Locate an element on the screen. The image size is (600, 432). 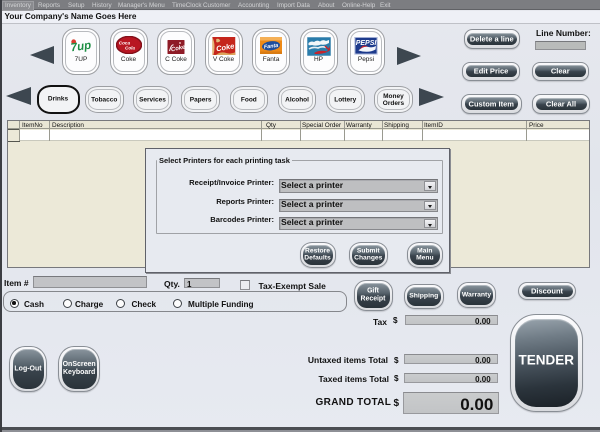
svg-text: PEPSI is located at coordinates (367, 43).